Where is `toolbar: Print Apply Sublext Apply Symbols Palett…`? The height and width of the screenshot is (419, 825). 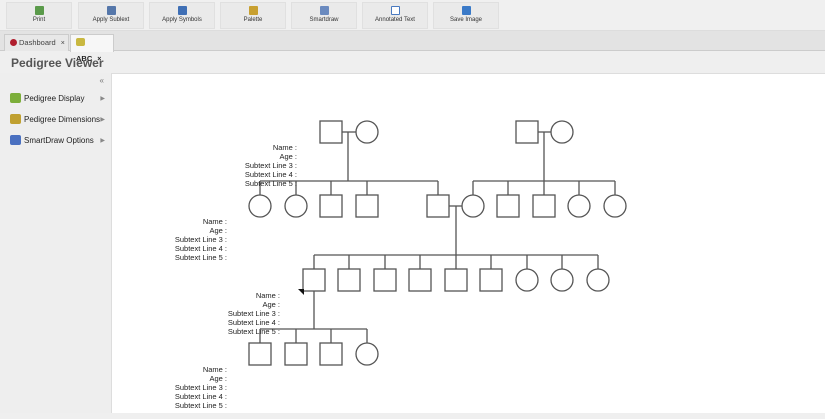
toolbar: Print Apply Sublext Apply Symbols Palett… is located at coordinates (412, 15).